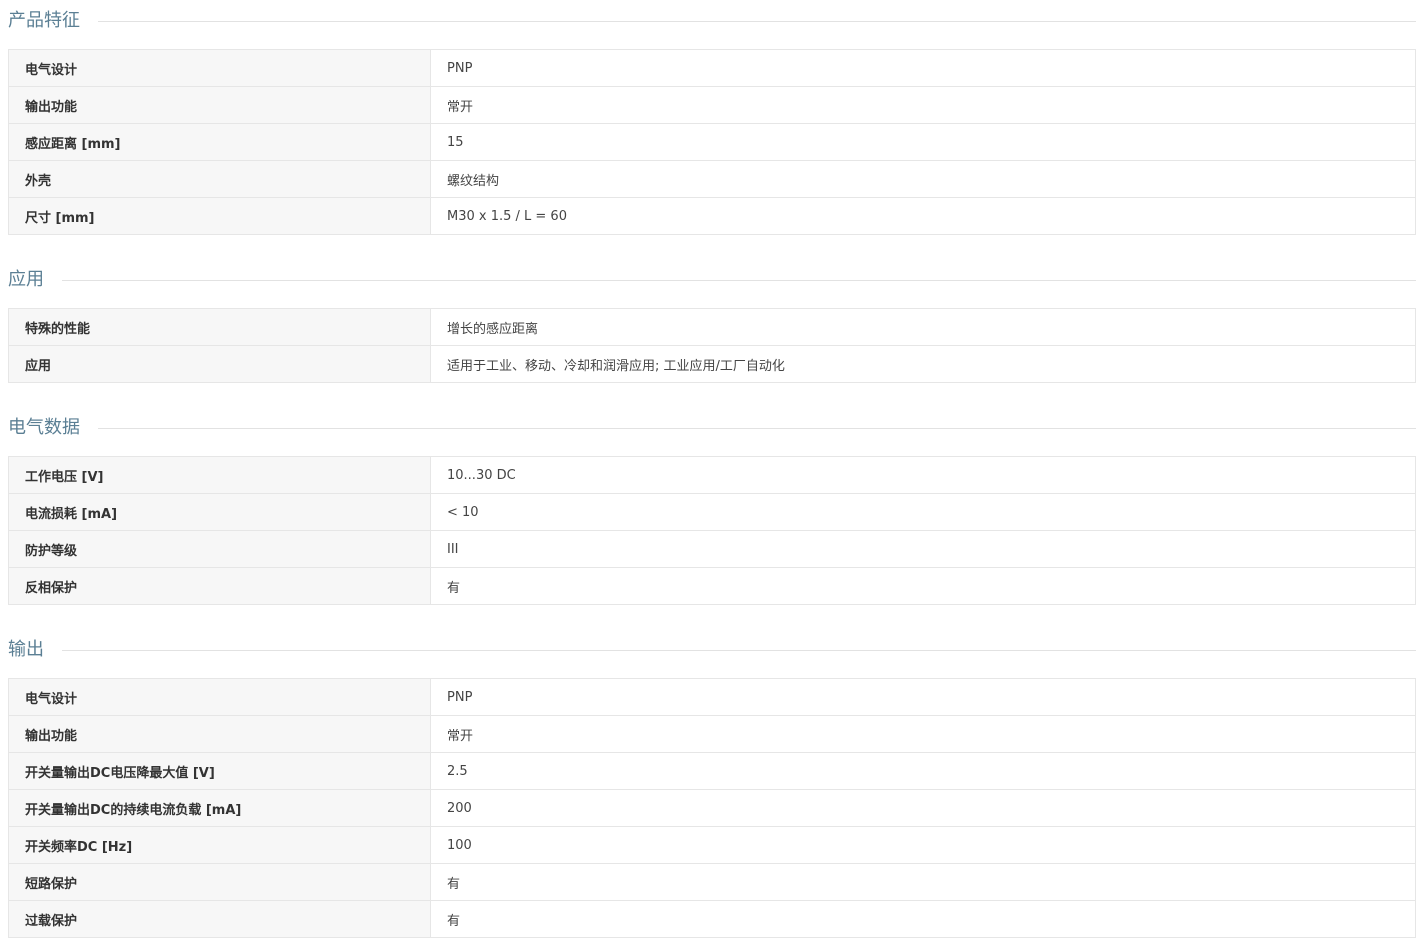 This screenshot has width=1423, height=938. I want to click on table-row: 电流损耗 [mA] < 10, so click(712, 512).